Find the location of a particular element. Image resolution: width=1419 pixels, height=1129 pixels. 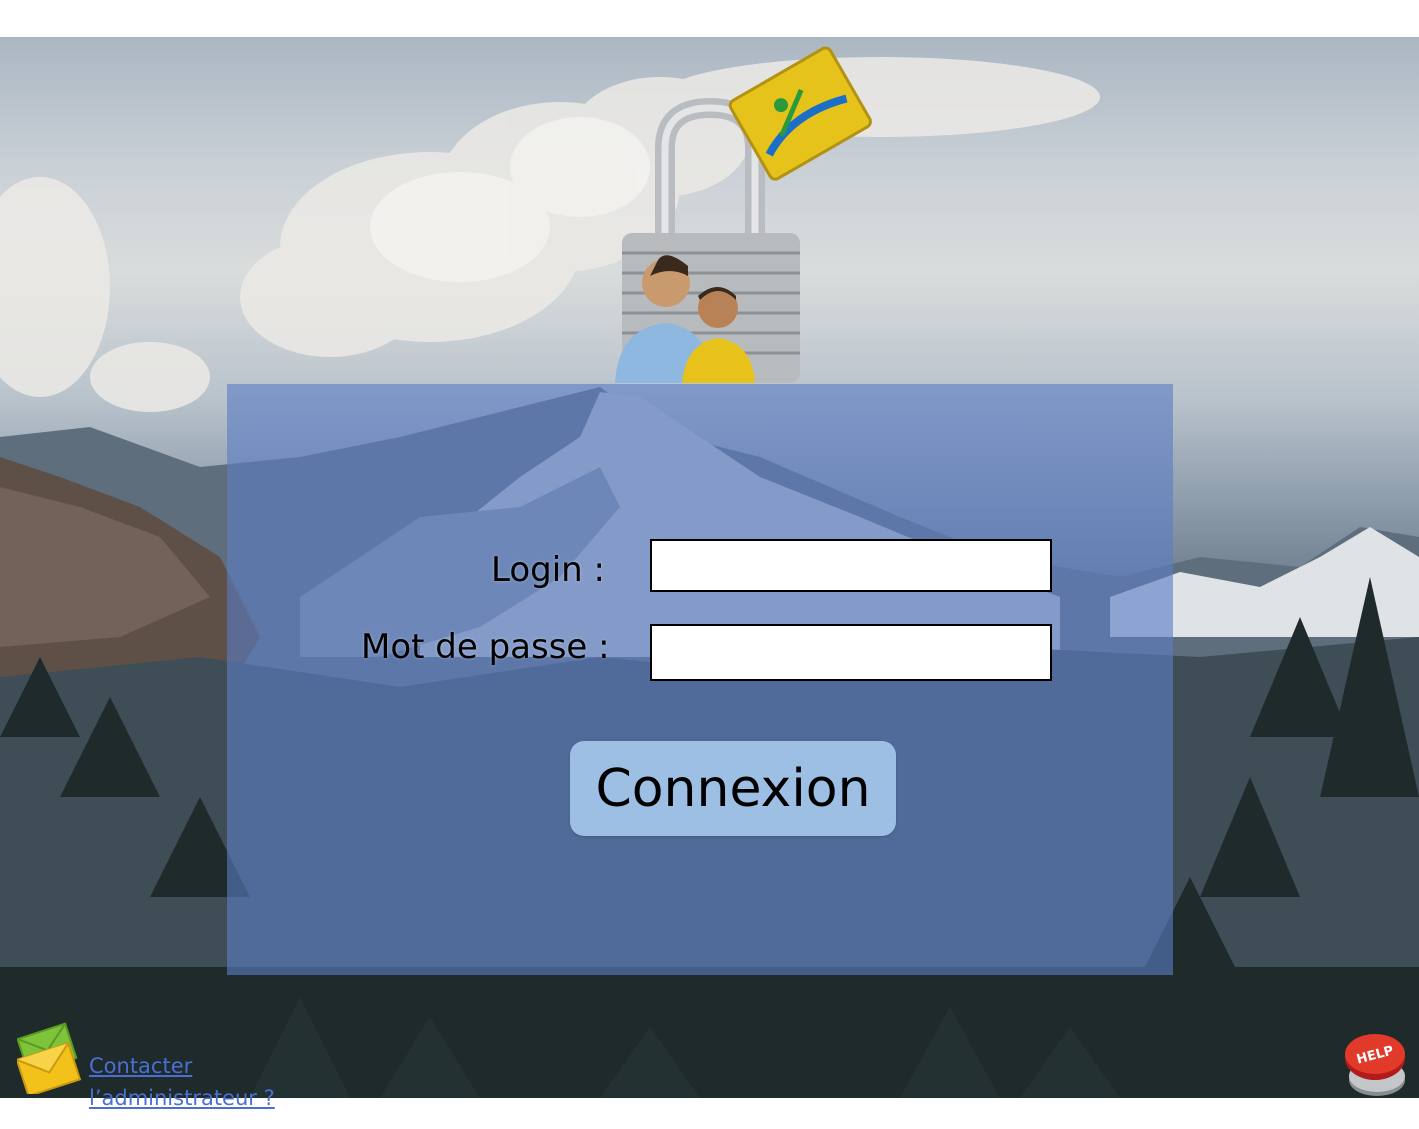

contact-admin-link: Contacter l’administrateur ? is located at coordinates (224, 1082).